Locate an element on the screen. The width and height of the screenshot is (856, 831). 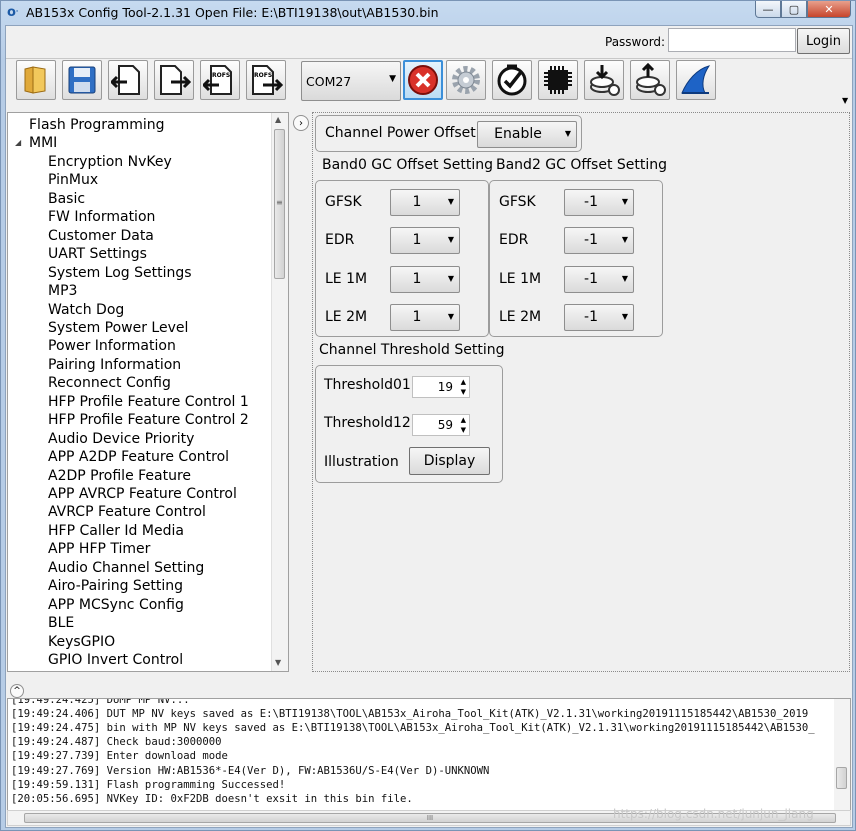
scroll-up-icon: ▲ is located at coordinates (278, 119).